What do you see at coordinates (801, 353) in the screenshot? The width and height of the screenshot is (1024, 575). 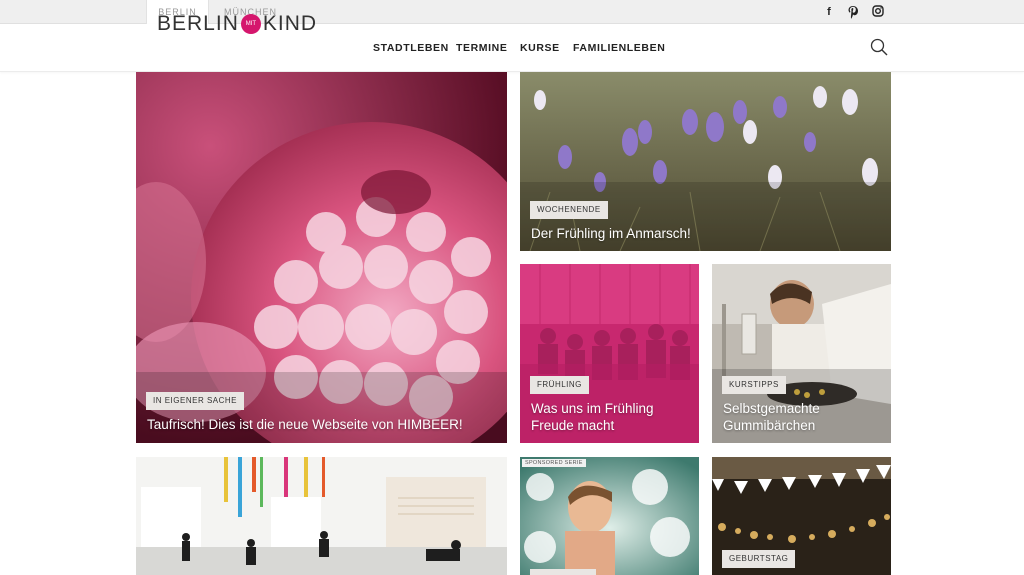 I see `article-tile-gummibaerchen: KURSTIPPS Selbstgemachte Gummibärchen` at bounding box center [801, 353].